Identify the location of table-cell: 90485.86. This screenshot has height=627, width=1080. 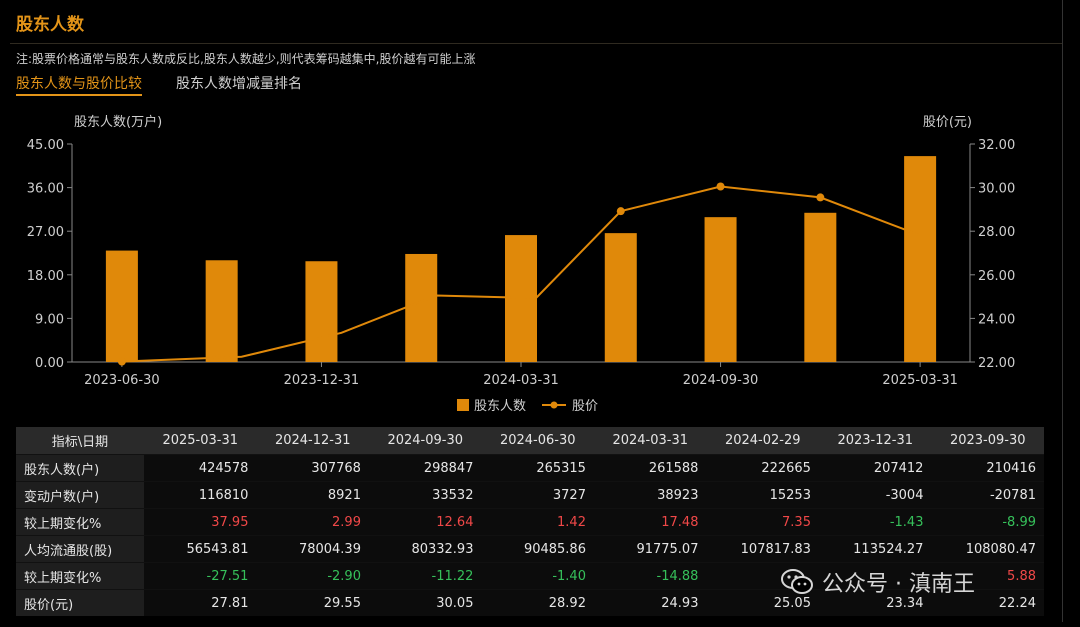
(537, 549).